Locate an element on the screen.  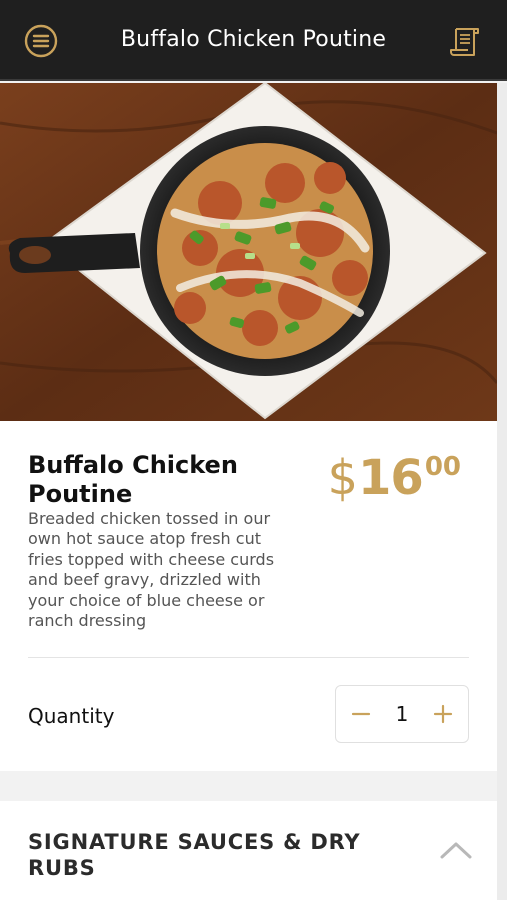
divider is located at coordinates (248, 657).